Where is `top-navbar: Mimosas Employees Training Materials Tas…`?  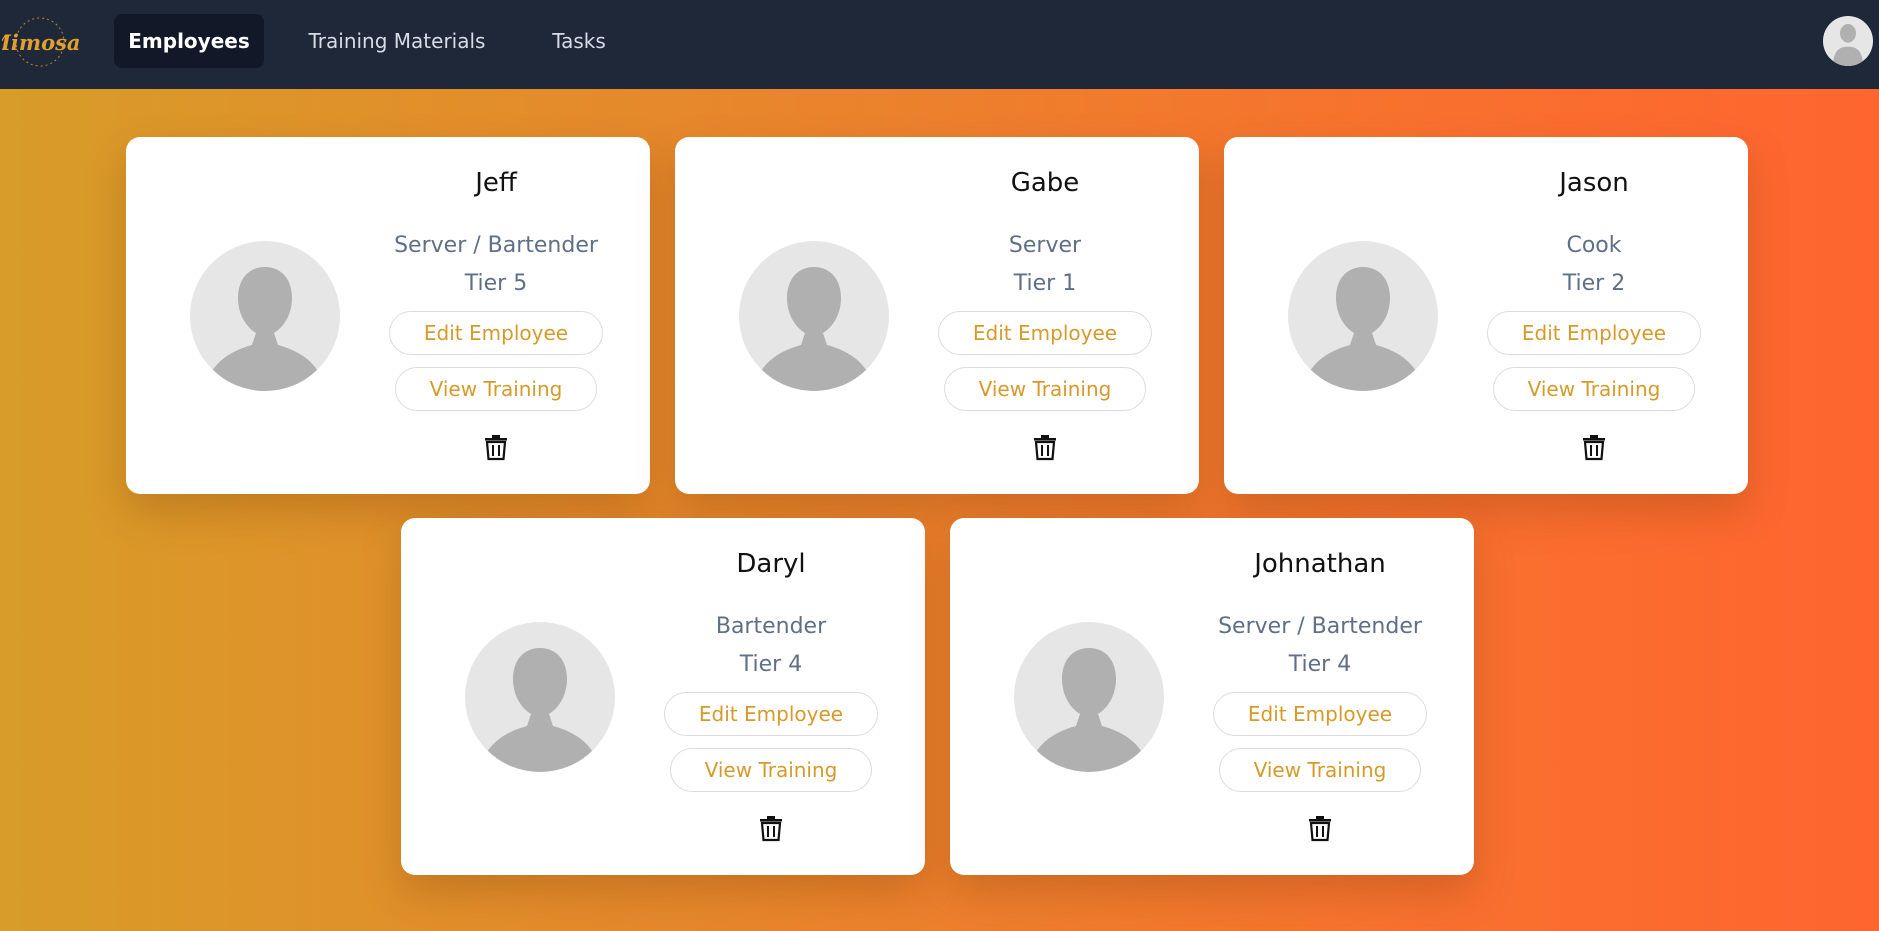 top-navbar: Mimosas Employees Training Materials Tas… is located at coordinates (939, 44).